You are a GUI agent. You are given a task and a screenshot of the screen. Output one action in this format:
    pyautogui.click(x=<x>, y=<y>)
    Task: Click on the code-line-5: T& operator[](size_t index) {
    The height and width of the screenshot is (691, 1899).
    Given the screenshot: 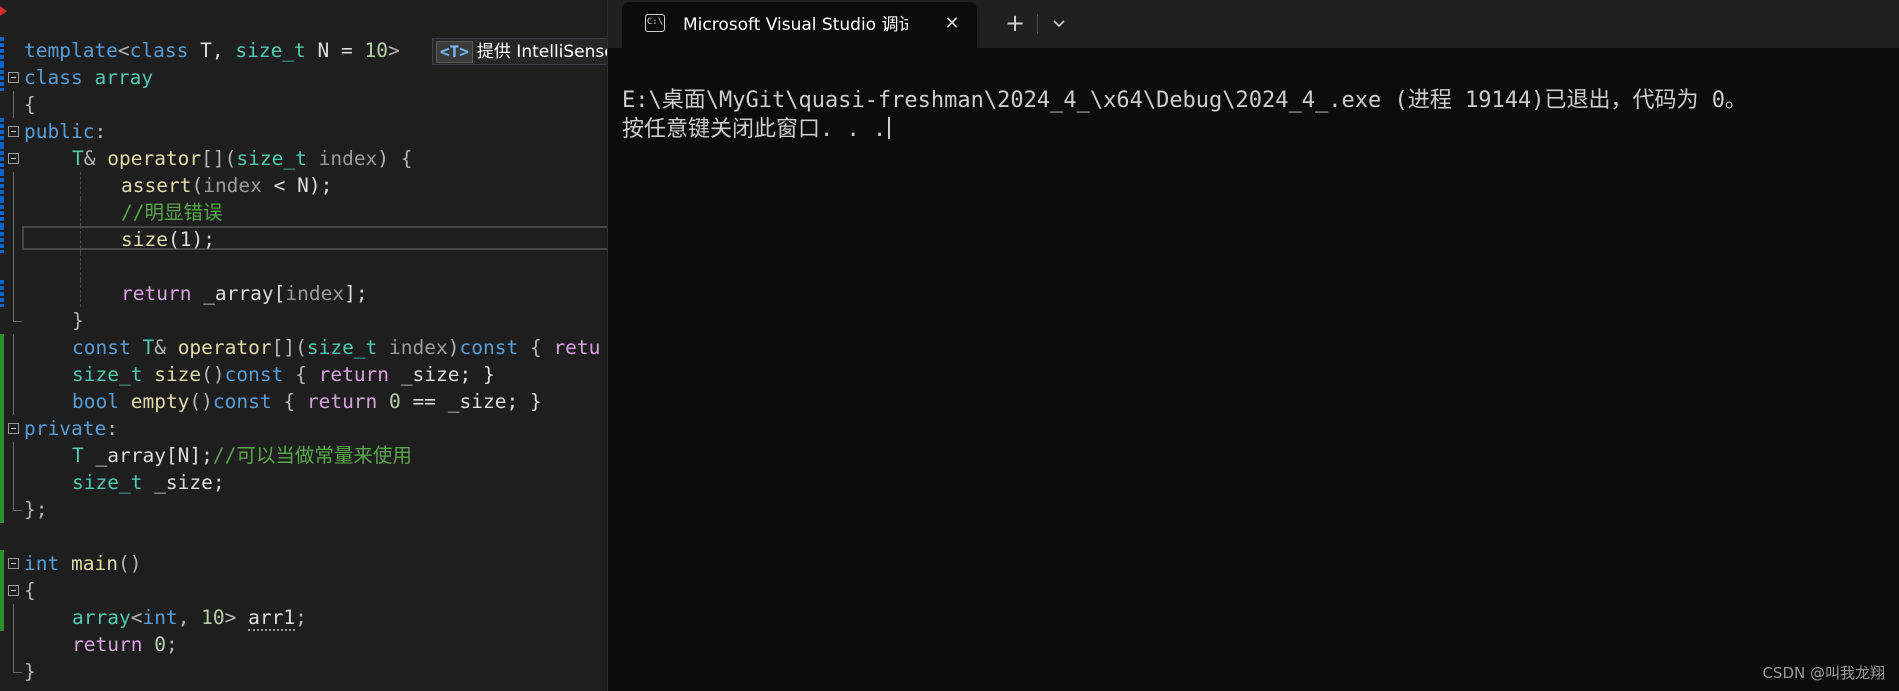 What is the action you would take?
    pyautogui.click(x=303, y=158)
    